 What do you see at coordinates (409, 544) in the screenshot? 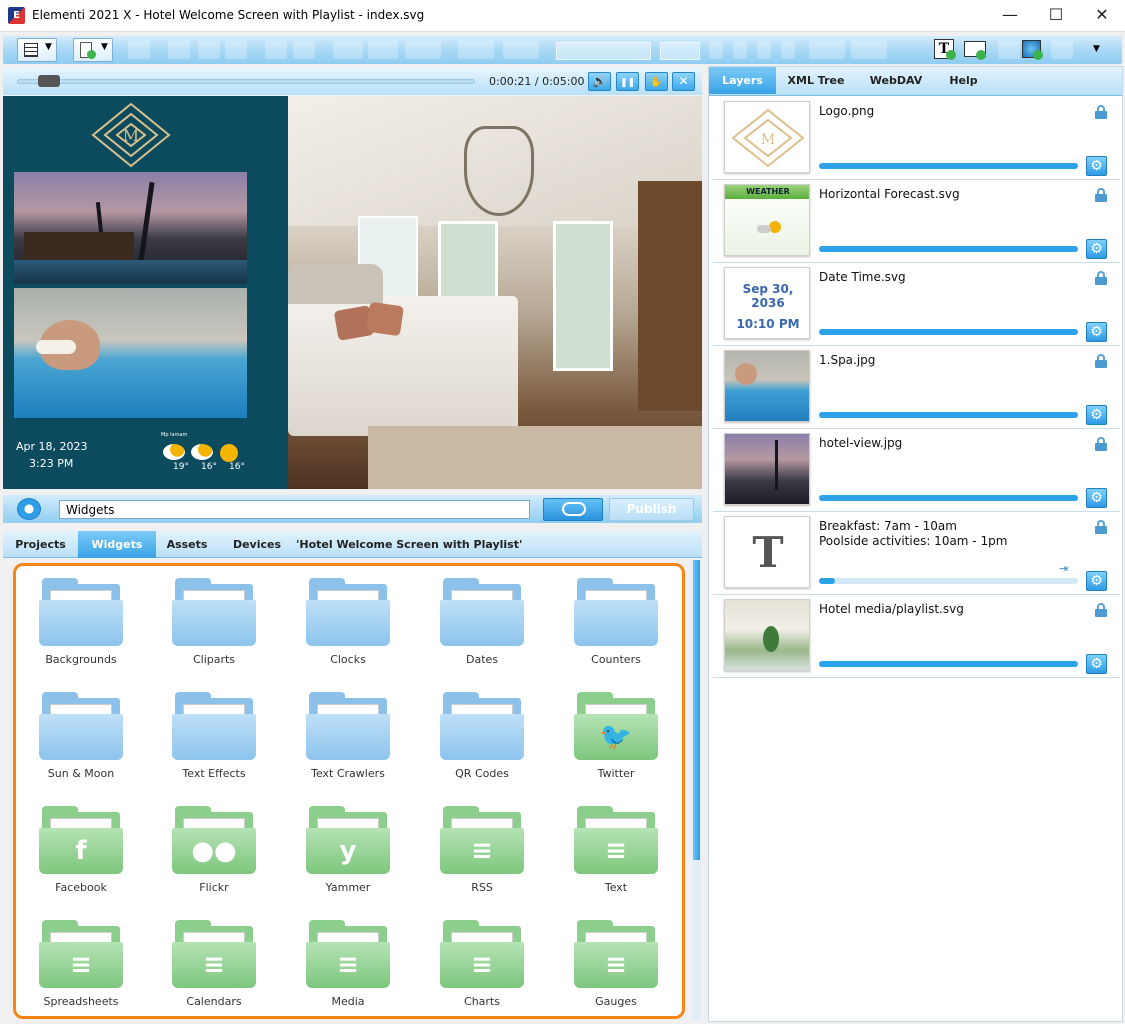
I see `tab-project-name: 'Hotel Welcome Screen with Playlist'` at bounding box center [409, 544].